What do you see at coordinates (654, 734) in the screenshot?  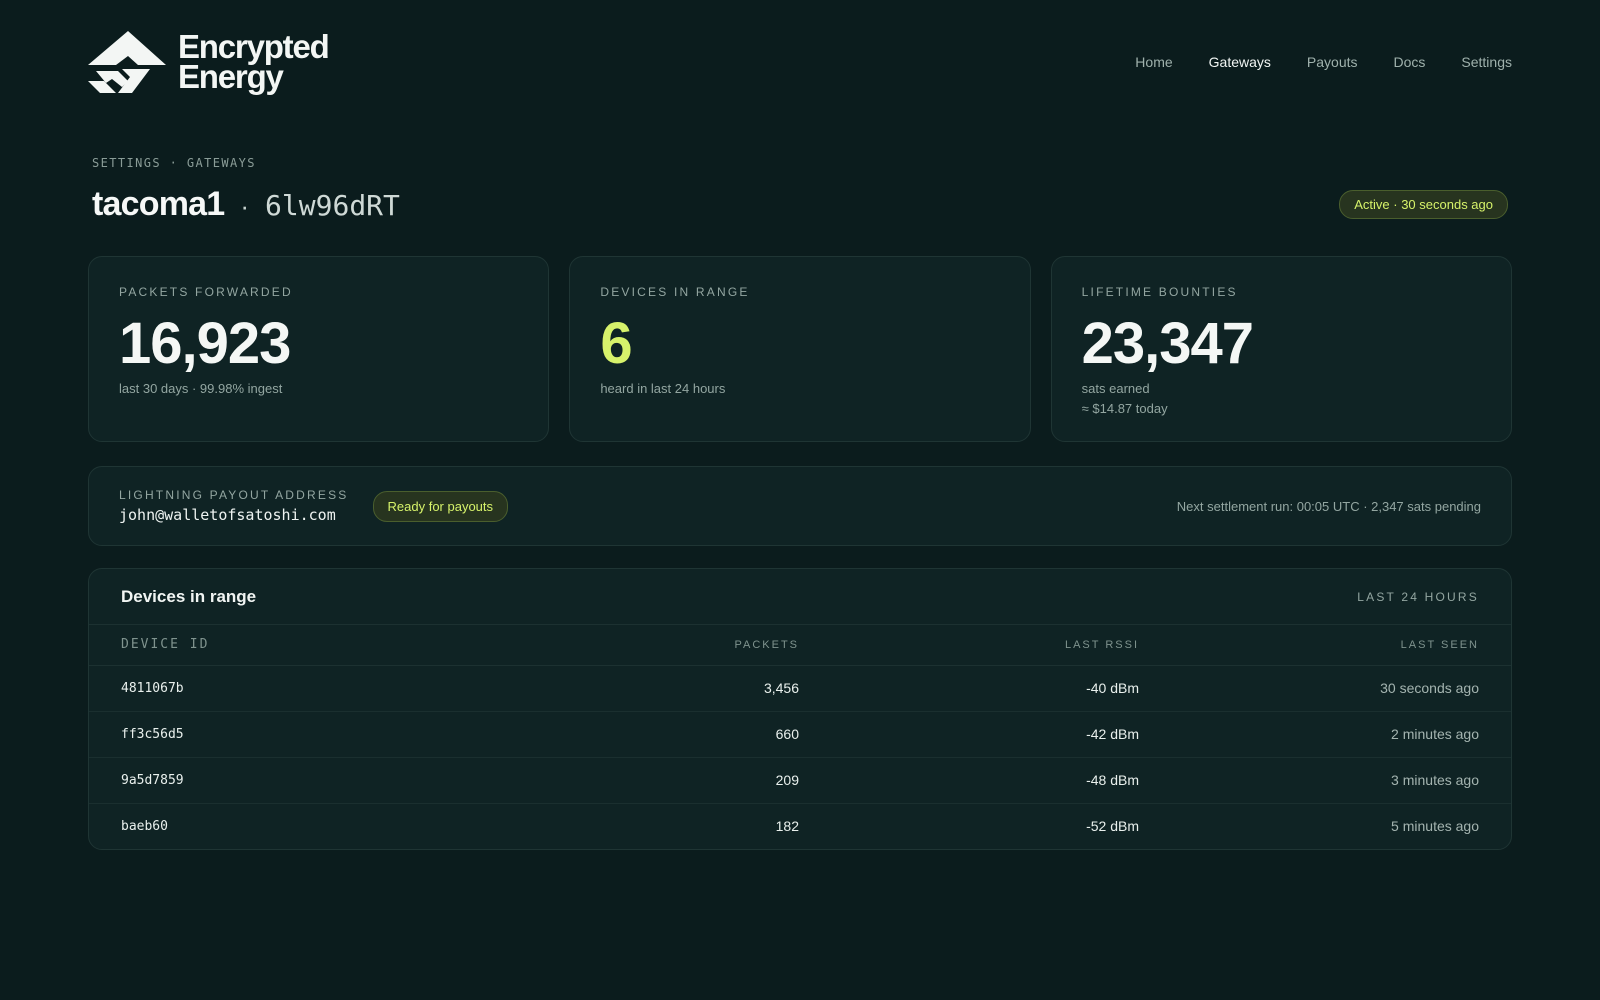 I see `packets-cell: 660` at bounding box center [654, 734].